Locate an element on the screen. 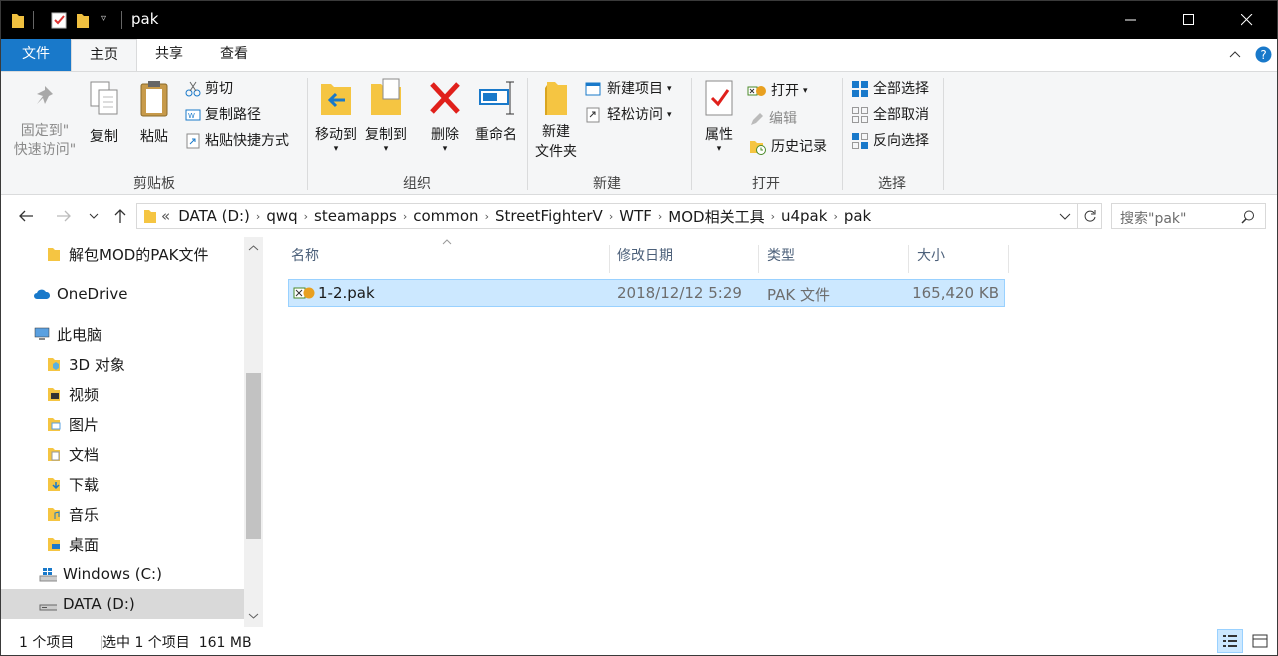 The height and width of the screenshot is (656, 1278). search-box: 搜索"pak" is located at coordinates (1188, 216).